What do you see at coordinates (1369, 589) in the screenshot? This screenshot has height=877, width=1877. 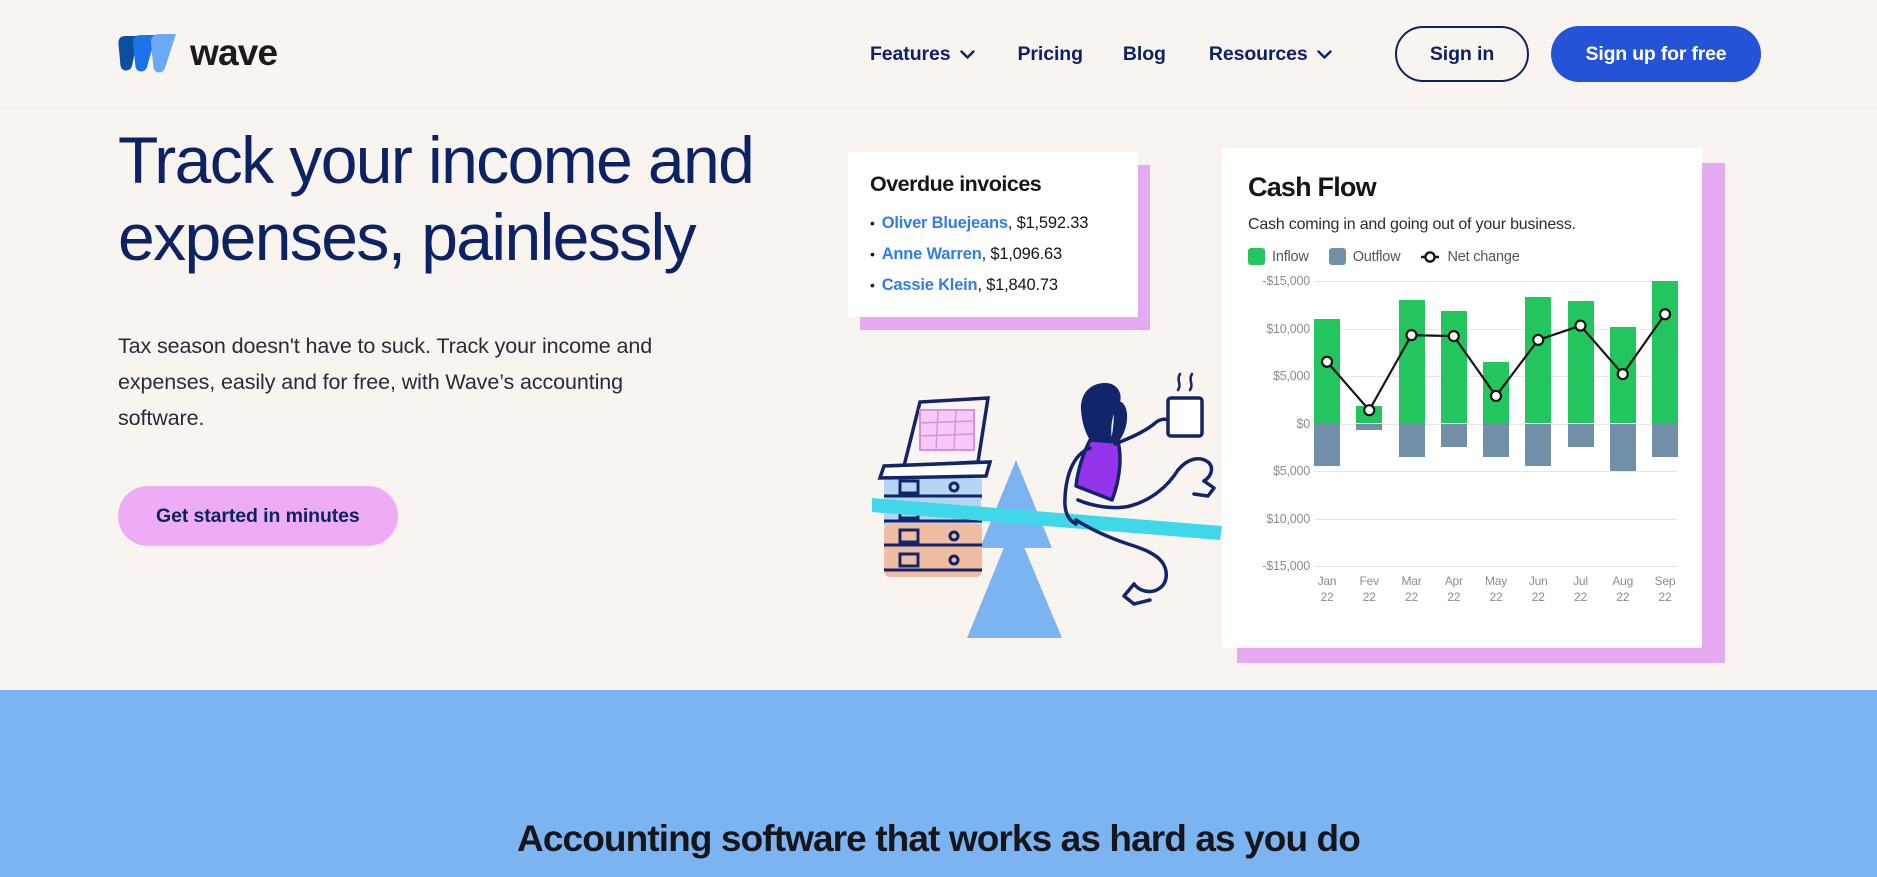 I see `x-tick-label: Fev 22` at bounding box center [1369, 589].